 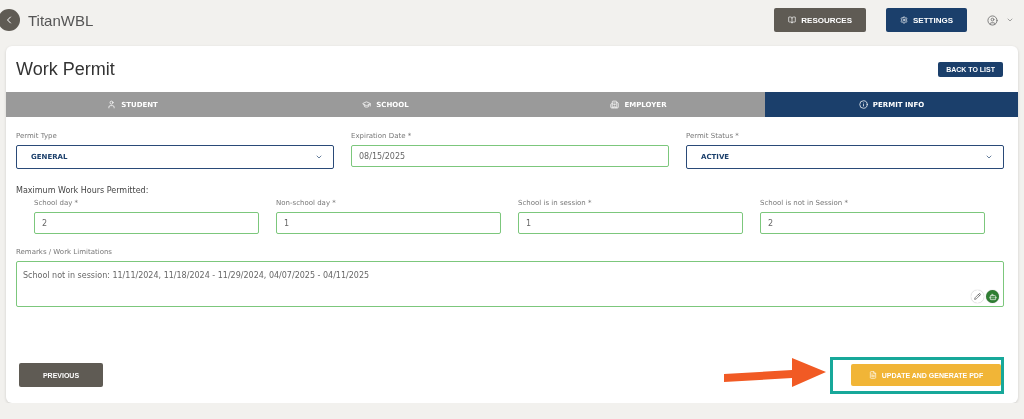 I want to click on document-icon, so click(x=872, y=375).